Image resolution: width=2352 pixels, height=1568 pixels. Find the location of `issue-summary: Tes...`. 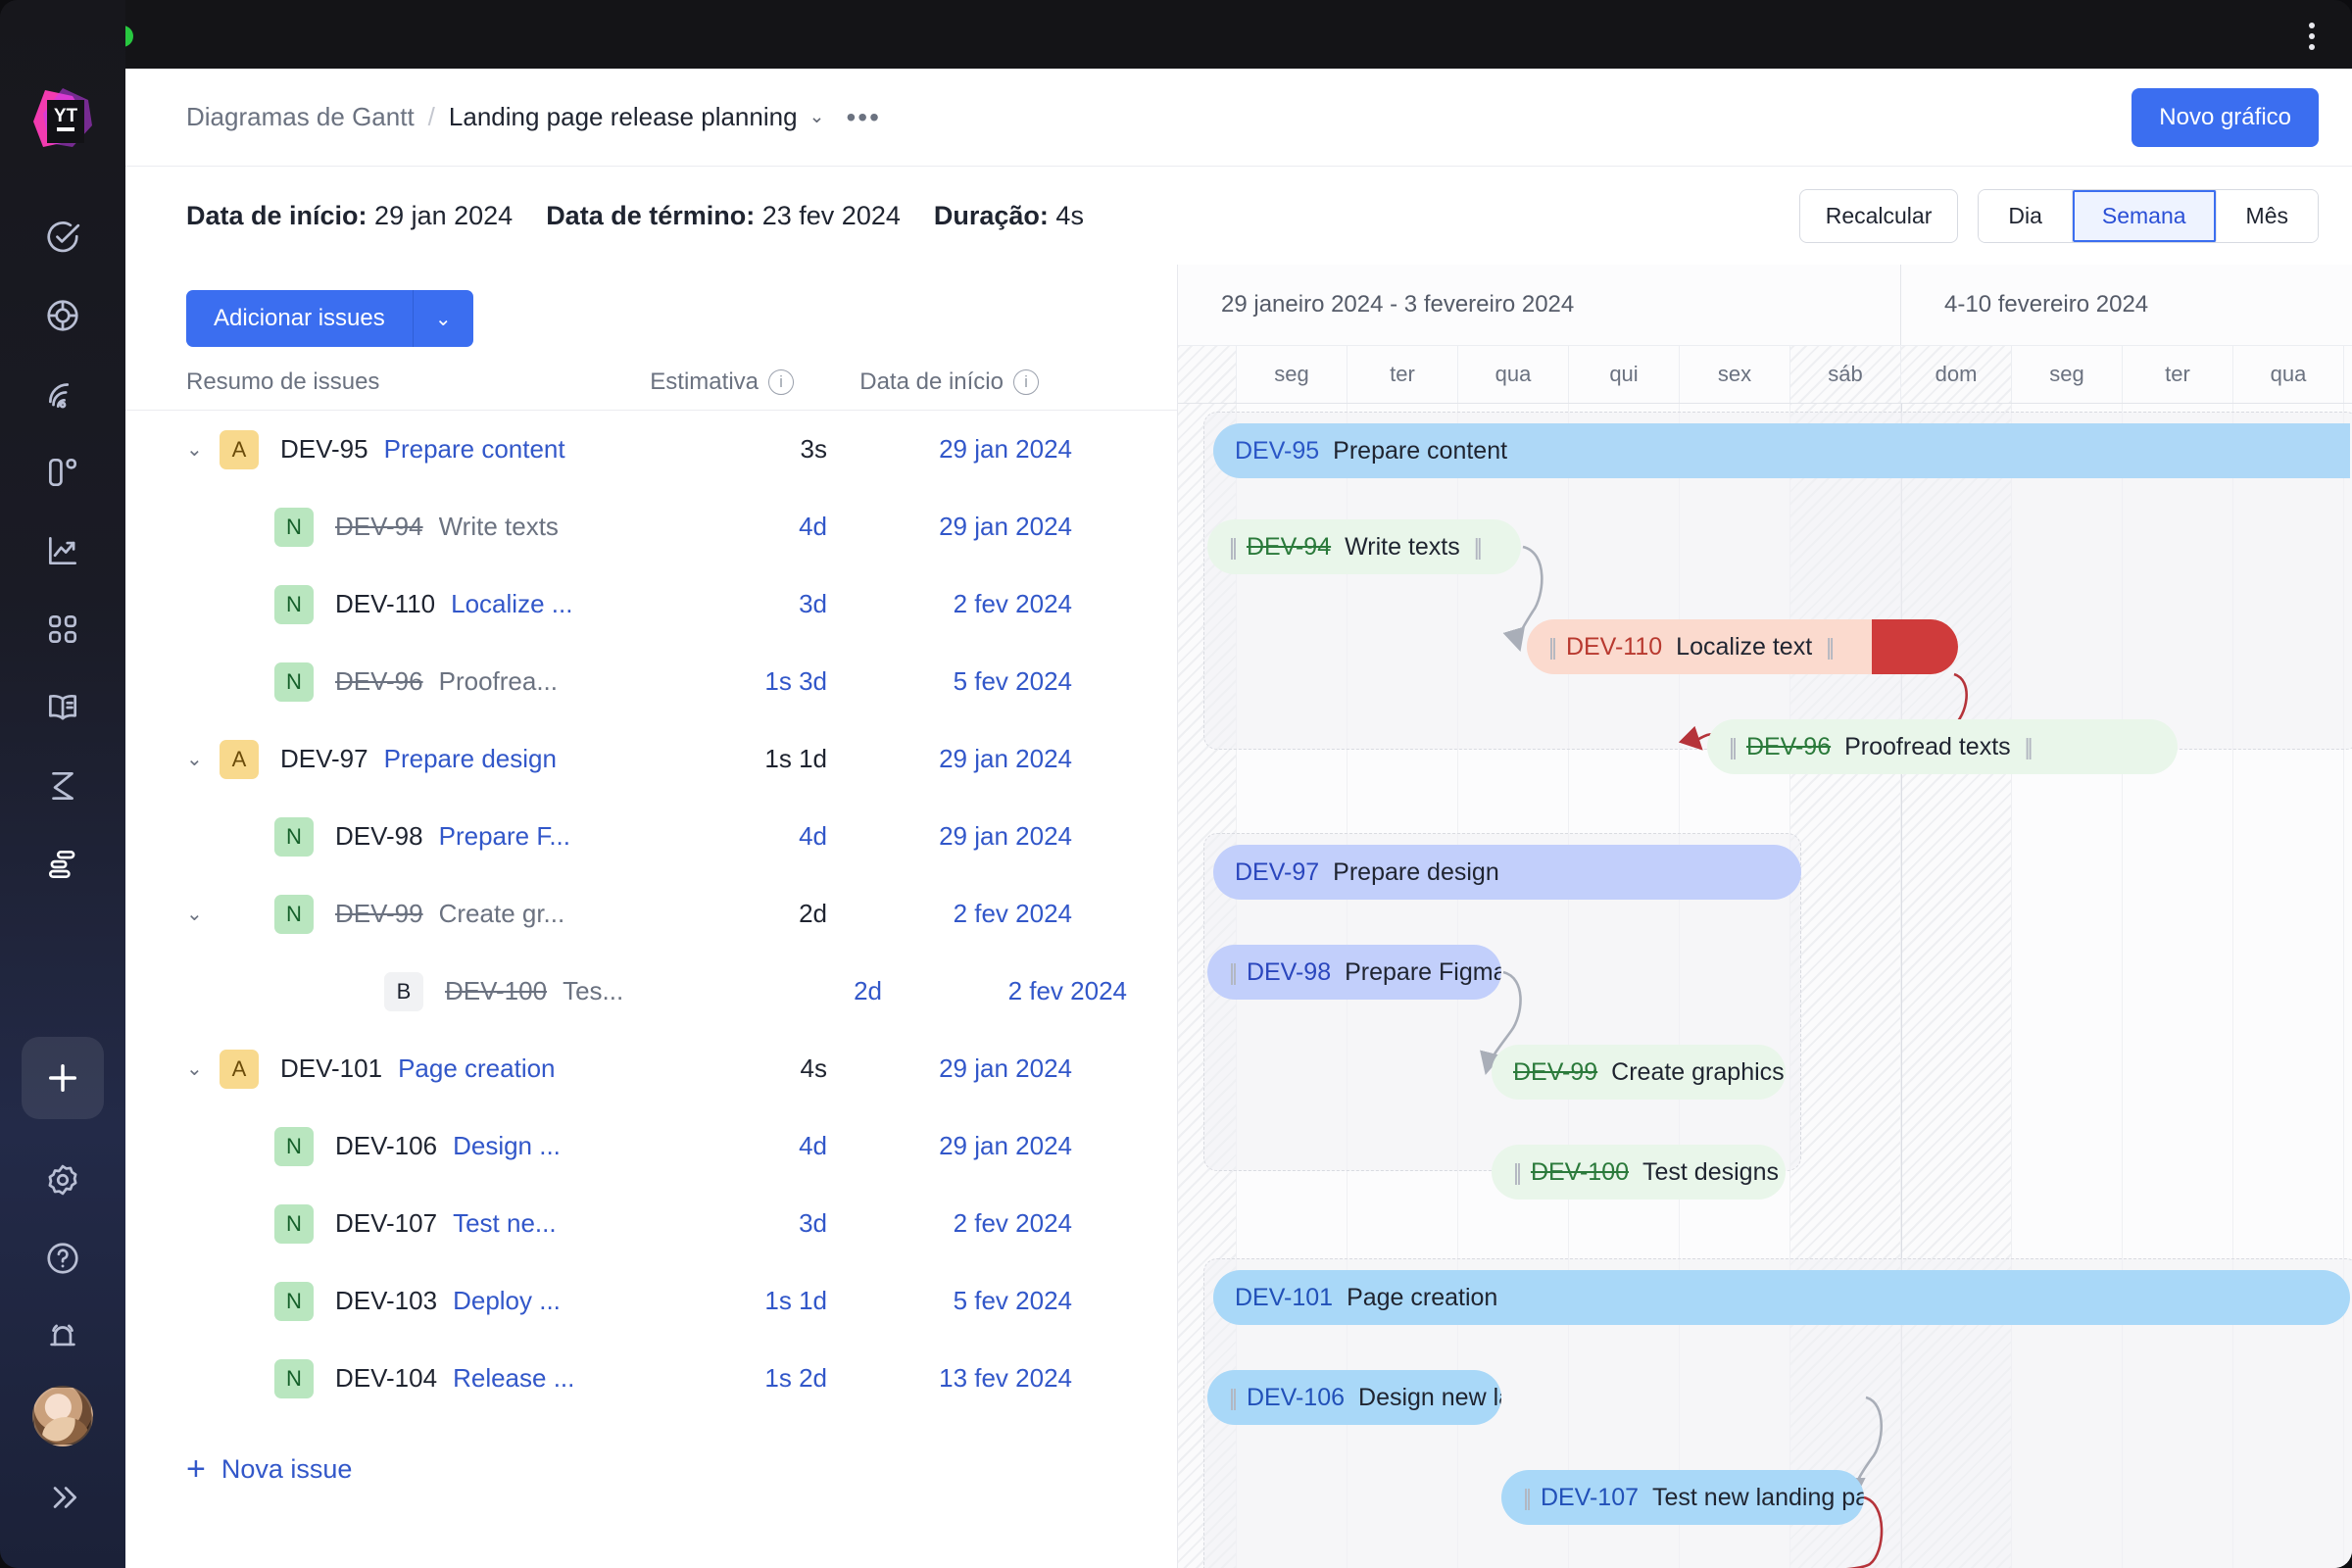

issue-summary: Tes... is located at coordinates (593, 991).